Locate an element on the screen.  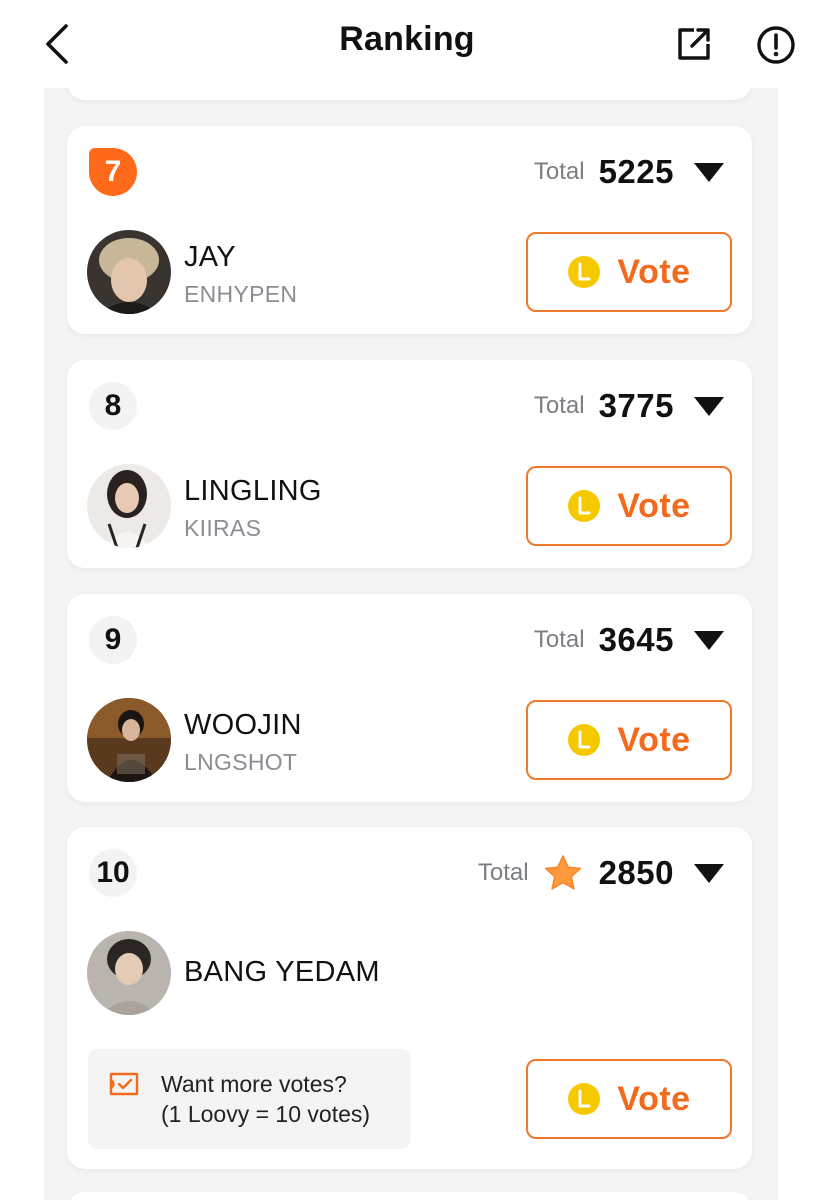
total-votes: Total 3645 is located at coordinates (629, 640).